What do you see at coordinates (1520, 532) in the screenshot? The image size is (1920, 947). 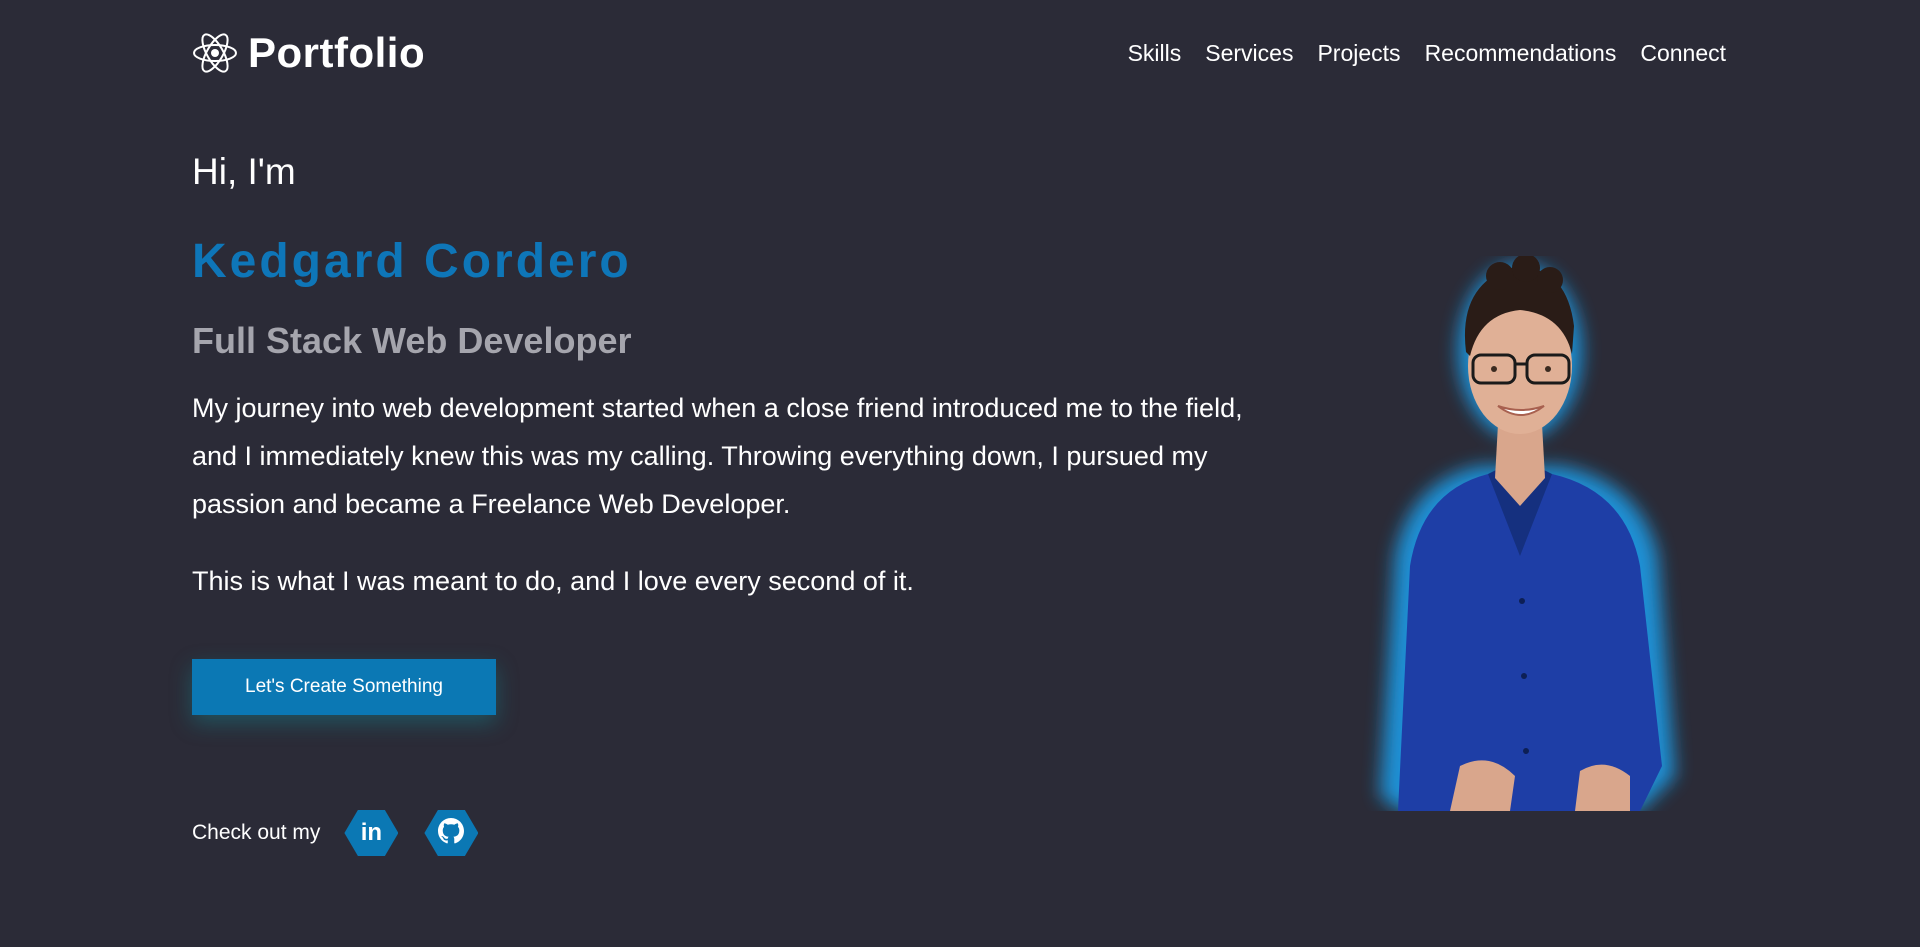 I see `profile-photo` at bounding box center [1520, 532].